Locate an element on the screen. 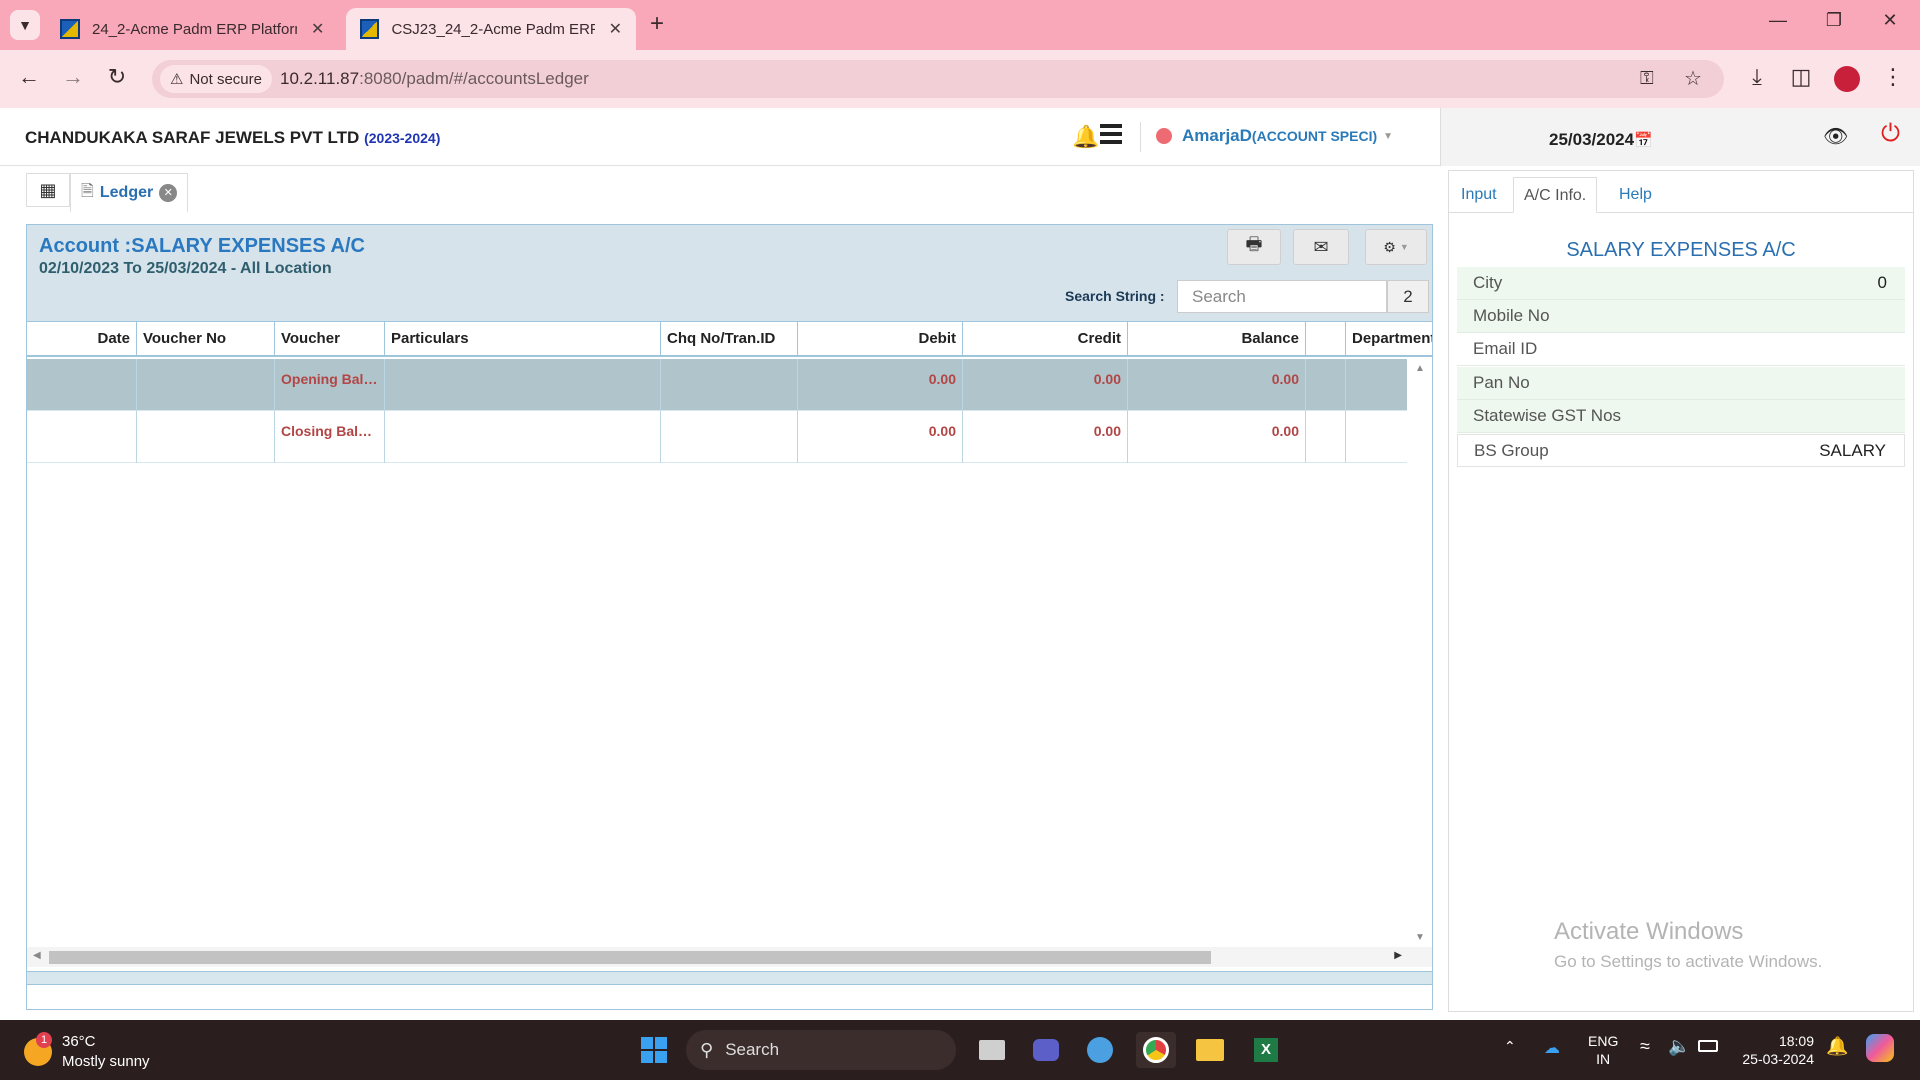  tab-ac-info: A/C Info. is located at coordinates (1555, 195).